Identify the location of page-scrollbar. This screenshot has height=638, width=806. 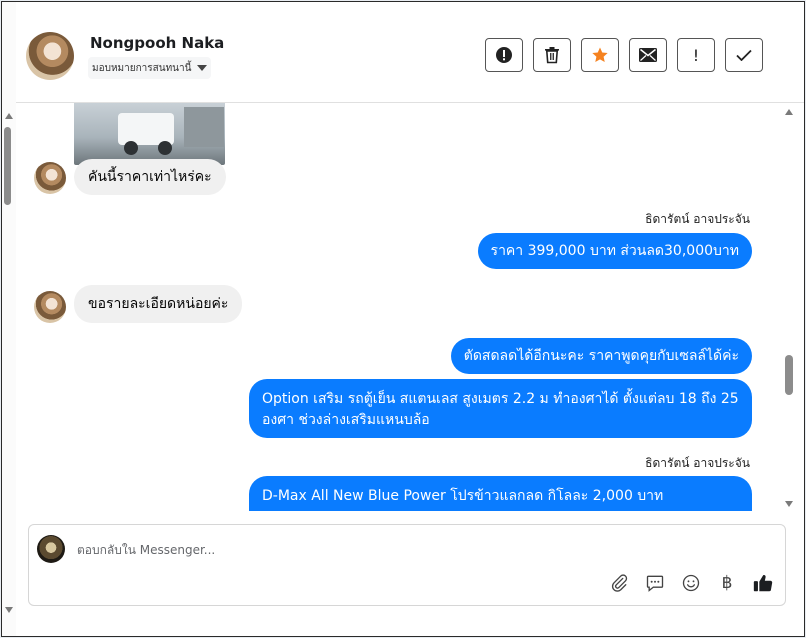
(9, 319).